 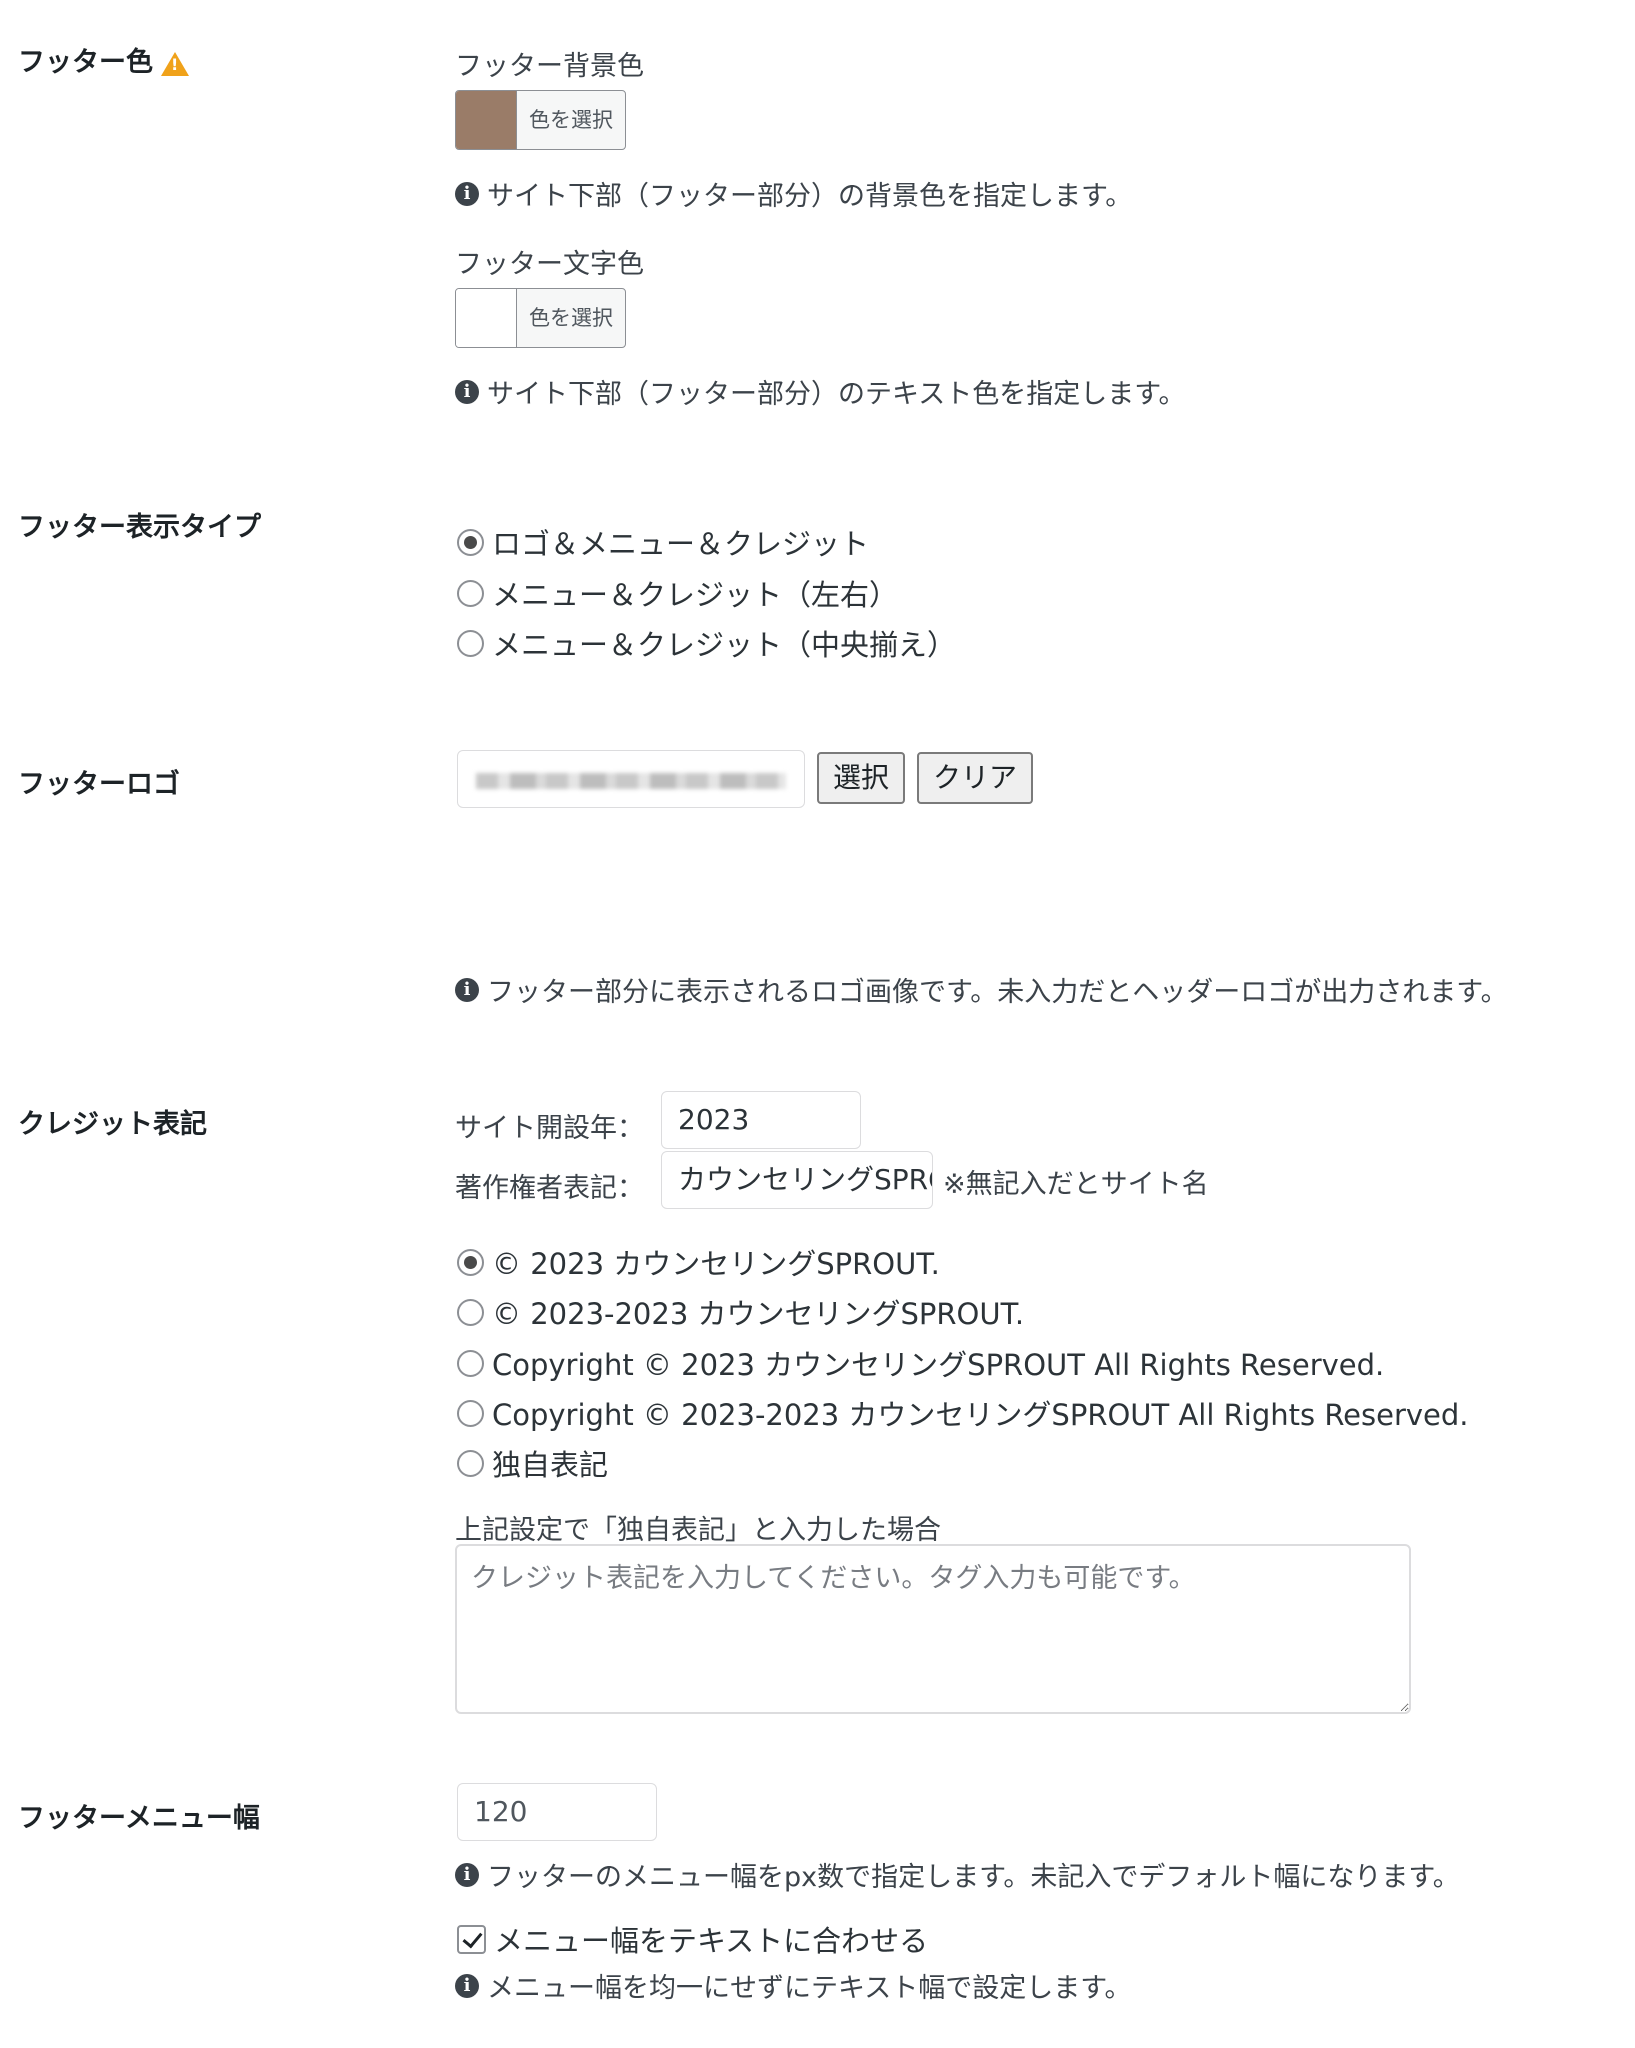 I want to click on footer-color-row-label: フッター色!, so click(x=103, y=59).